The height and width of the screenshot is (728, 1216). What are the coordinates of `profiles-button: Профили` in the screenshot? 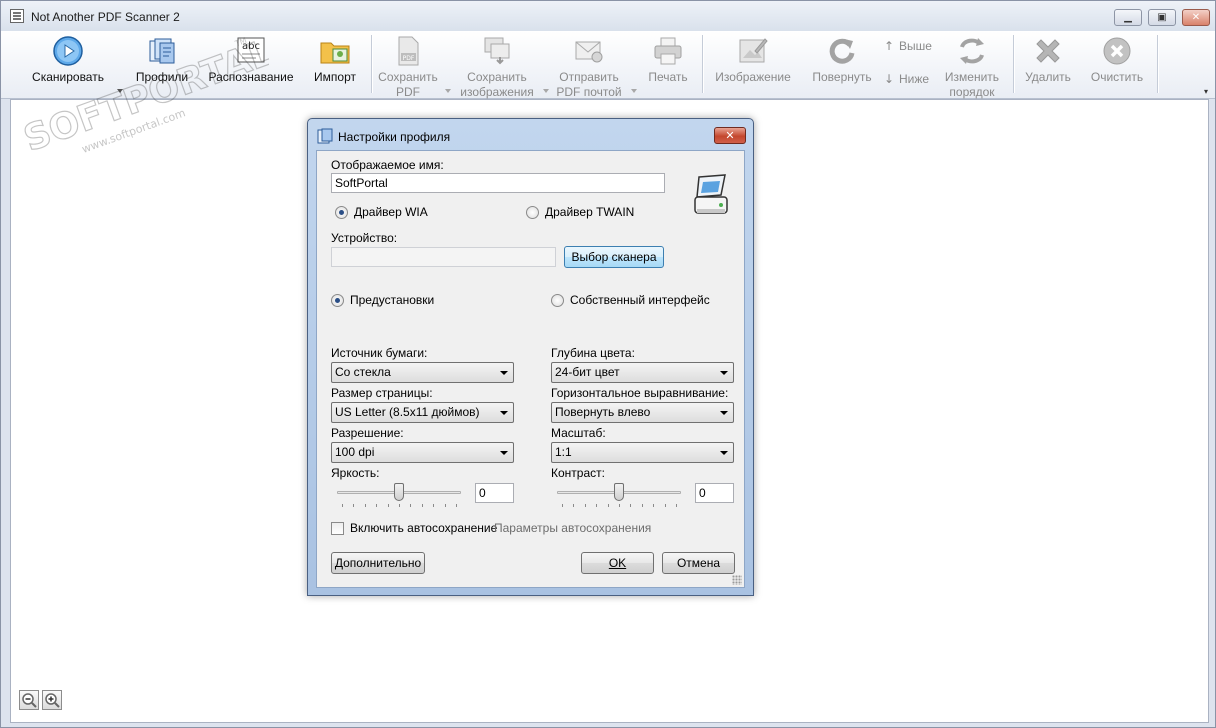 It's located at (162, 64).